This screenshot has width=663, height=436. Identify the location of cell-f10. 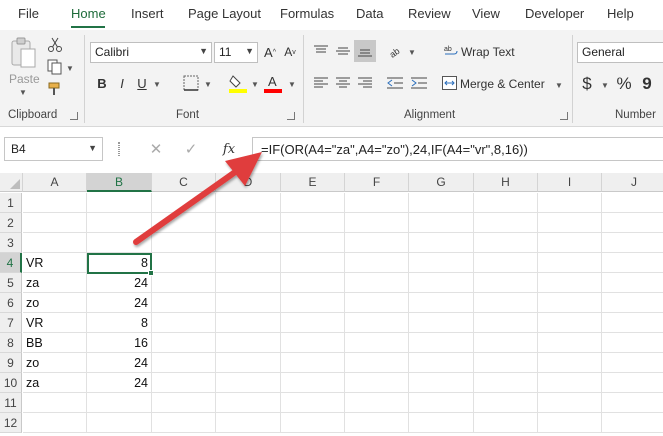
(377, 383).